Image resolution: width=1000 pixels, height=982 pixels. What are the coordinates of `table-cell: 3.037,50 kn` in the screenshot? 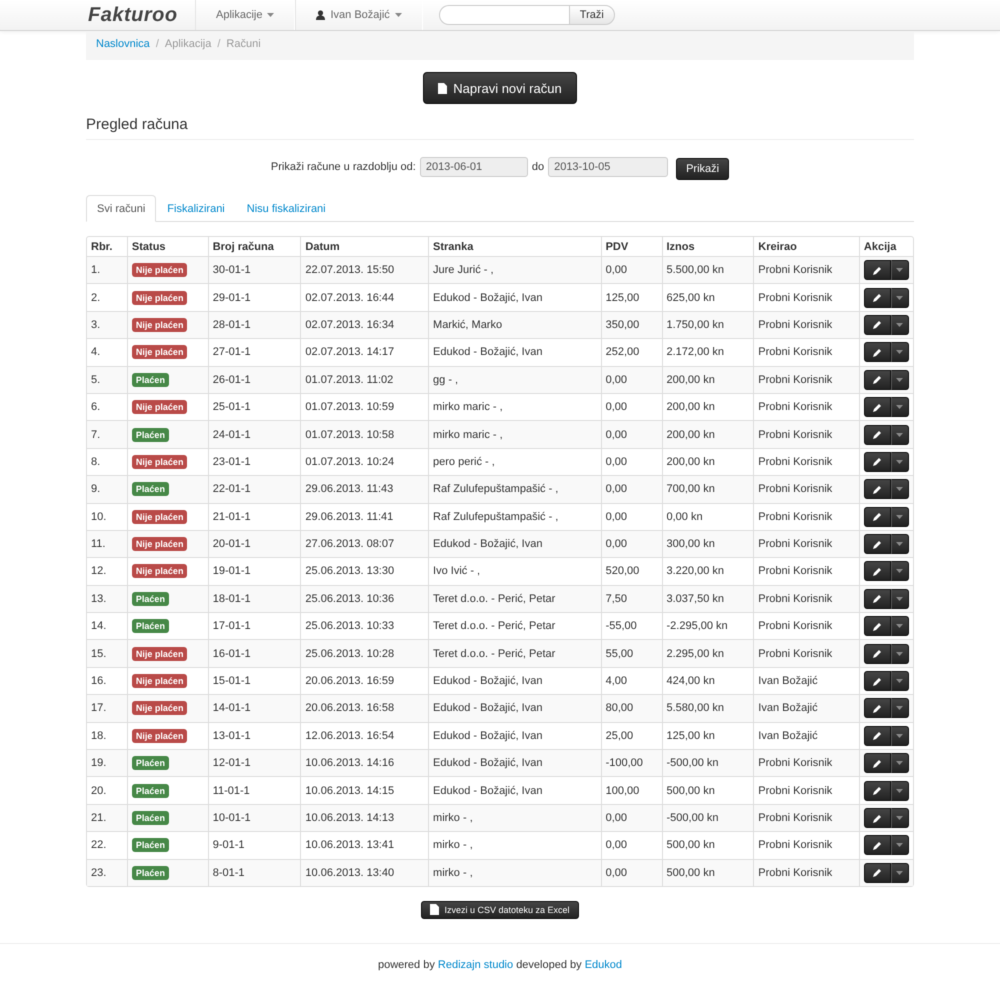 It's located at (708, 598).